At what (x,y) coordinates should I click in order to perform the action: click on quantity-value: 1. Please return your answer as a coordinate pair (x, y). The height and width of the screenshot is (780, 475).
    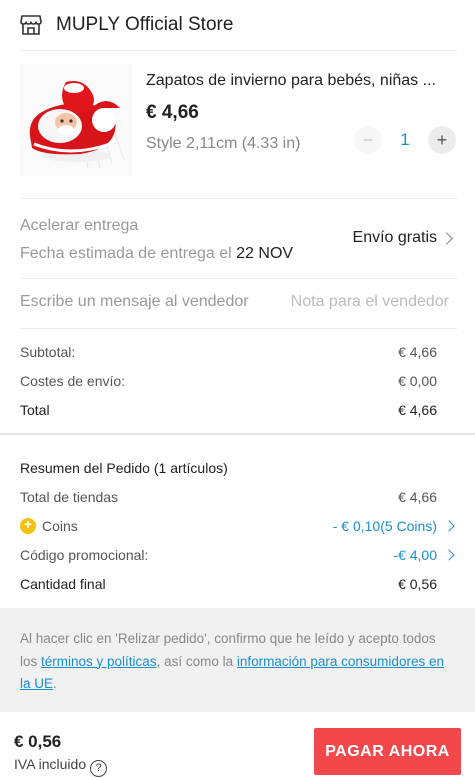
    Looking at the image, I should click on (405, 140).